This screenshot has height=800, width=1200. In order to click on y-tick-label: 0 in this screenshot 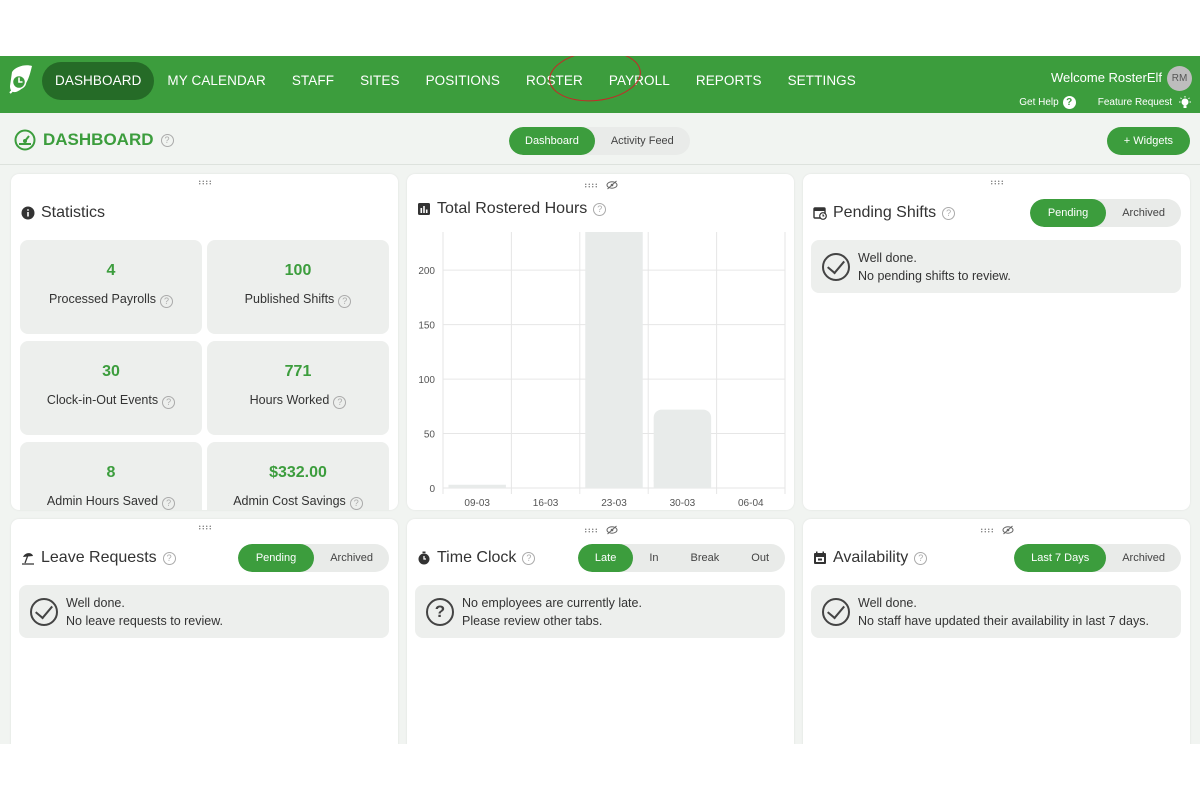, I will do `click(432, 489)`.